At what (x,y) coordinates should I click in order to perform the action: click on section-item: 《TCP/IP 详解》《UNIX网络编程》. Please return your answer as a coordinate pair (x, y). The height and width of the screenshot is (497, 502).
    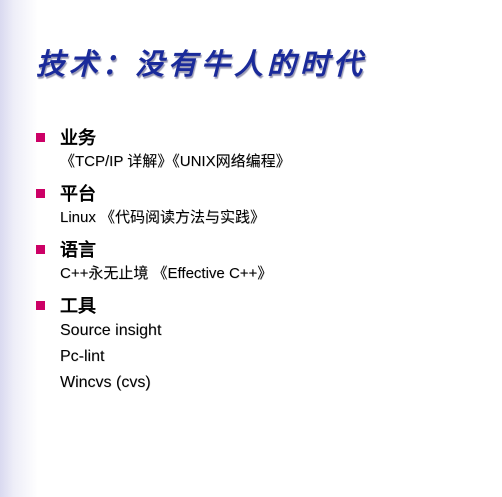
    Looking at the image, I should click on (175, 161).